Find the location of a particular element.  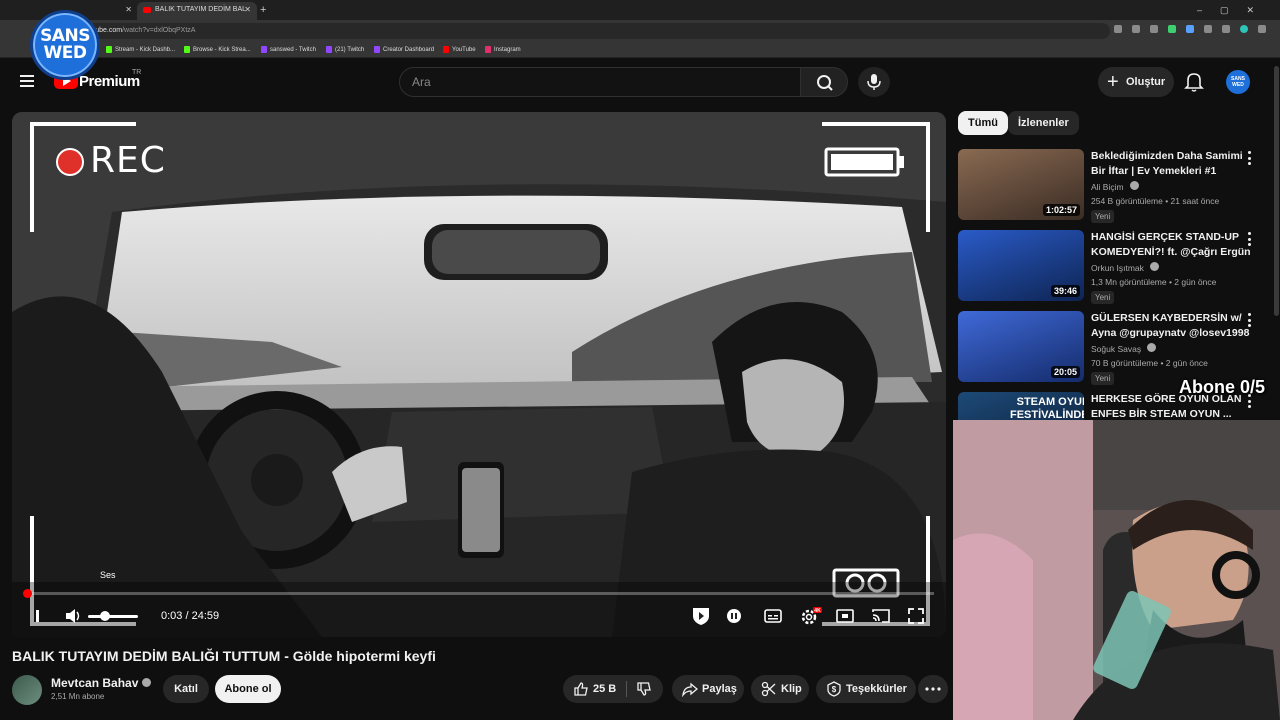

search-input: Ara is located at coordinates (600, 82).